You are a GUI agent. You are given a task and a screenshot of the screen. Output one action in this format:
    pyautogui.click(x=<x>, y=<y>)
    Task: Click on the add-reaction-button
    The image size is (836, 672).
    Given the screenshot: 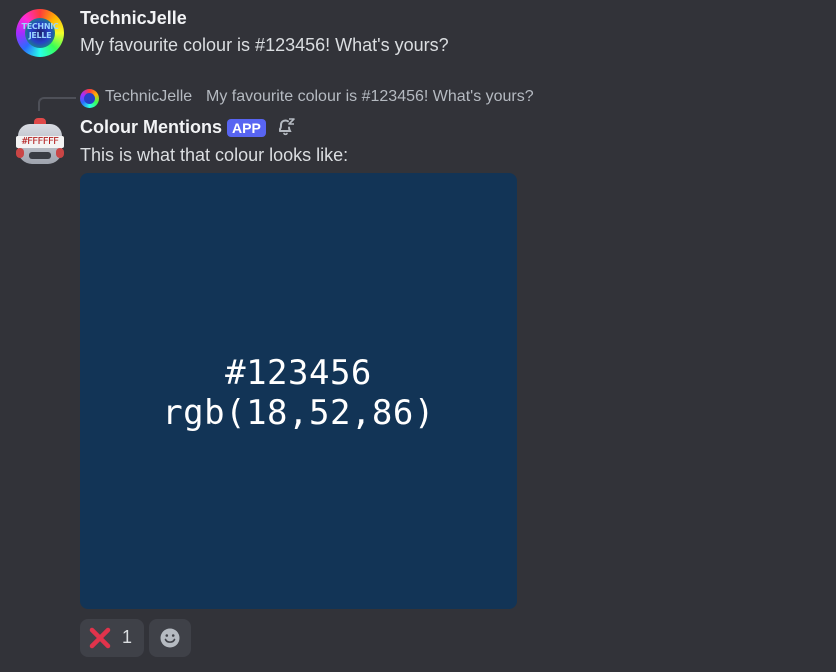 What is the action you would take?
    pyautogui.click(x=170, y=638)
    